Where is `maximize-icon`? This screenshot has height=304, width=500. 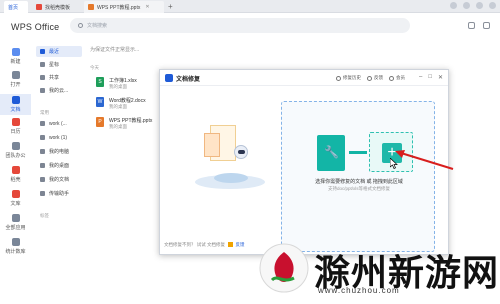 maximize-icon is located at coordinates (479, 5).